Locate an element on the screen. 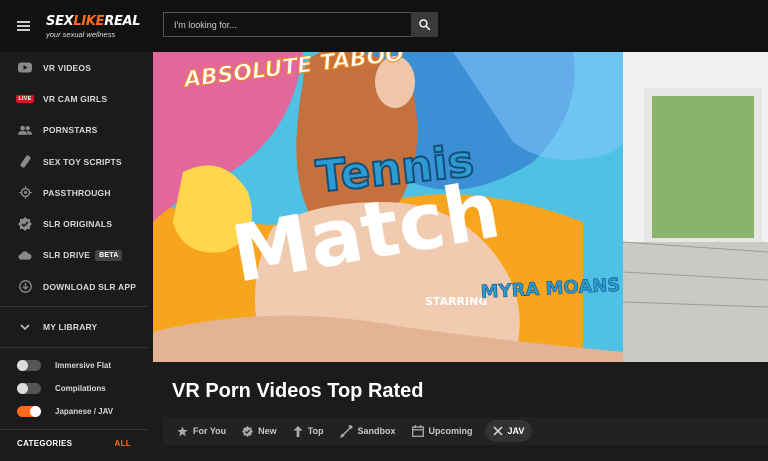 This screenshot has height=461, width=768. shovel-icon is located at coordinates (346, 431).